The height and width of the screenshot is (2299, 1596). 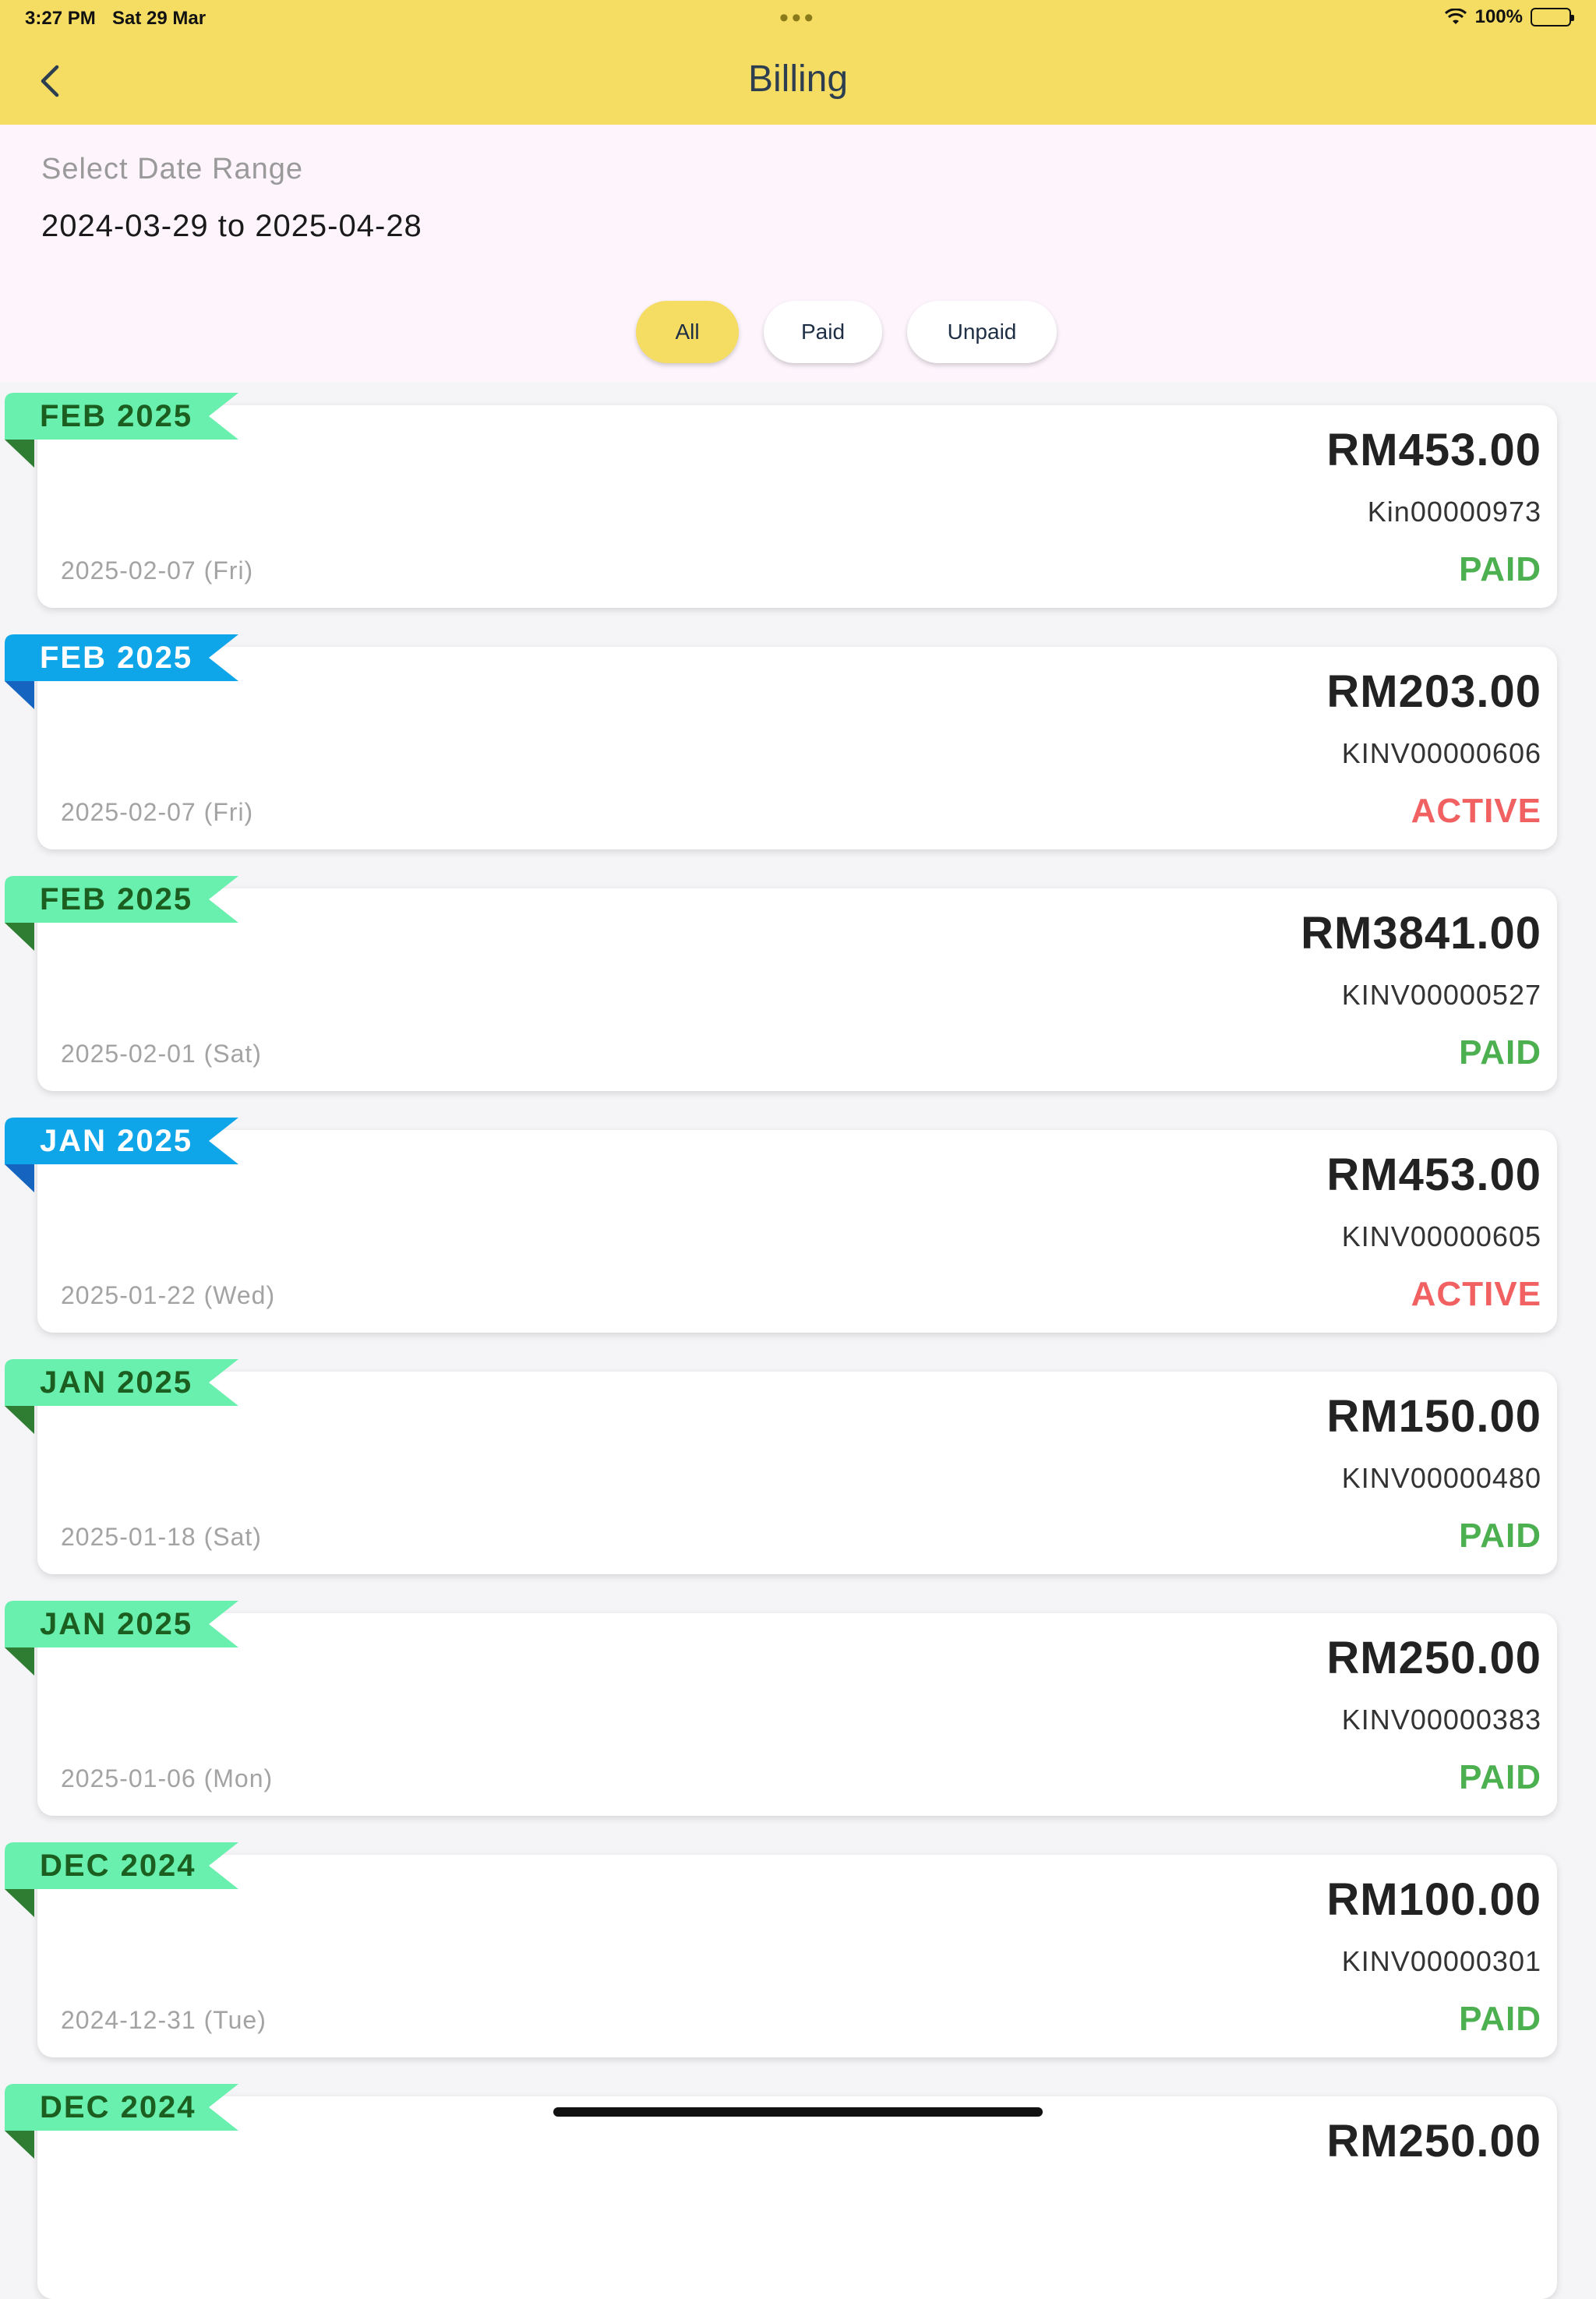 I want to click on wifi-icon, so click(x=1455, y=16).